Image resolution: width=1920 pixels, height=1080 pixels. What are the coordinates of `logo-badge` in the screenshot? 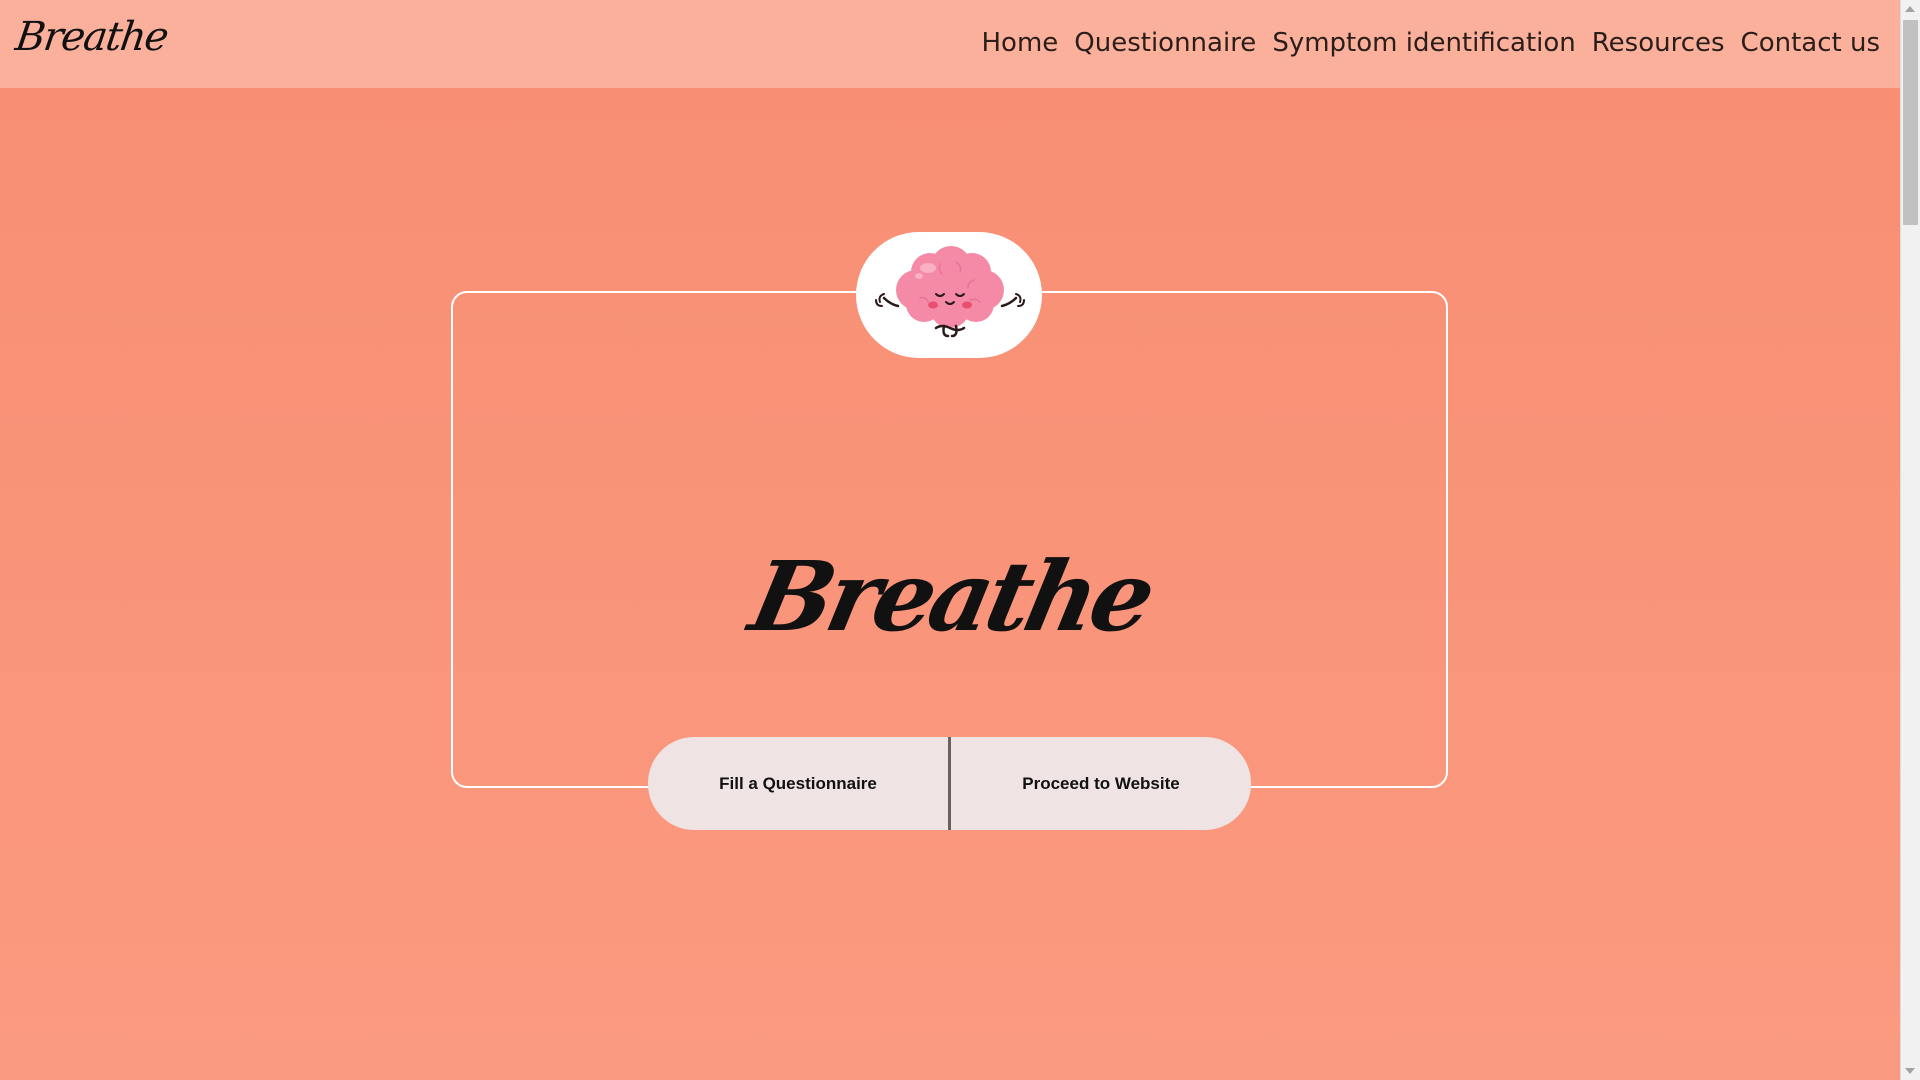 It's located at (949, 295).